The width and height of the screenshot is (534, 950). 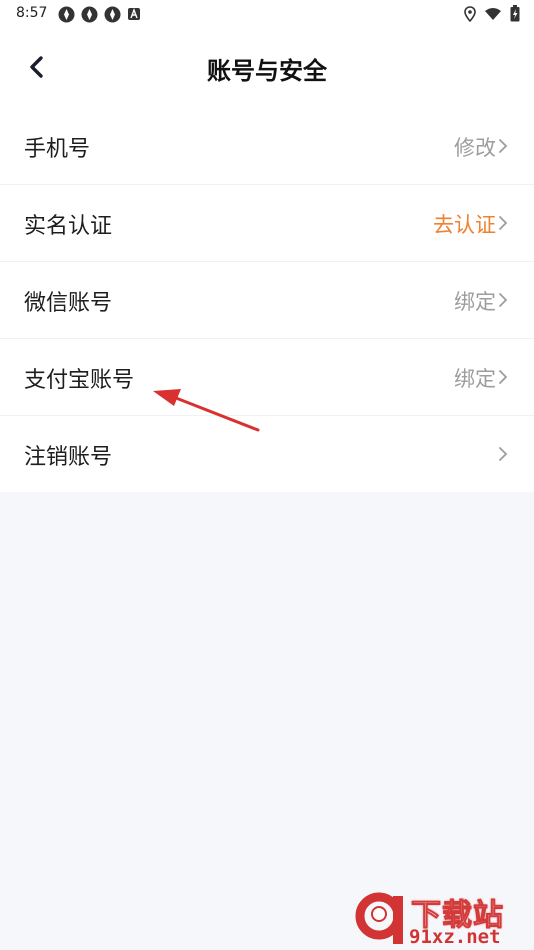 What do you see at coordinates (68, 226) in the screenshot?
I see `setting-label: 实名认证` at bounding box center [68, 226].